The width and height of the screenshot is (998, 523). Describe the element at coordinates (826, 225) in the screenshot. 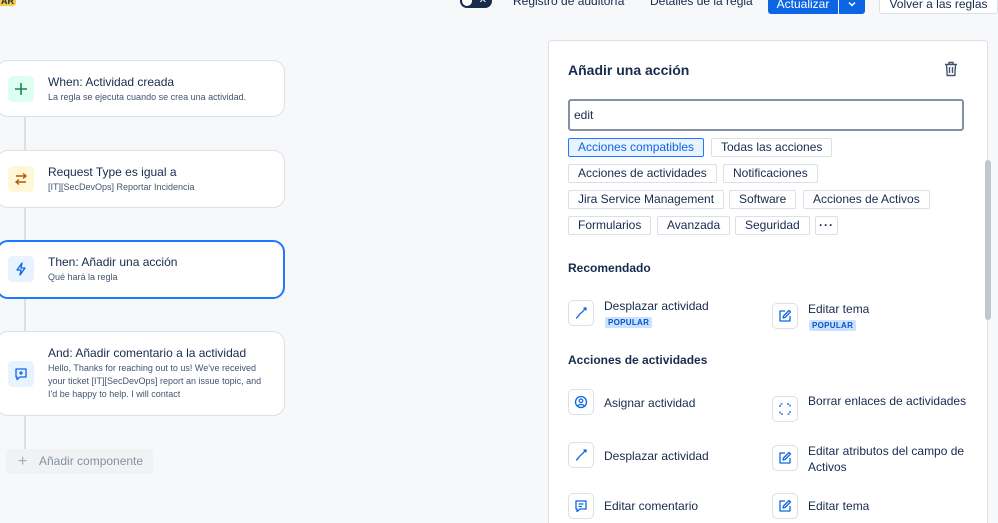

I see `chip-more-button: ···` at that location.